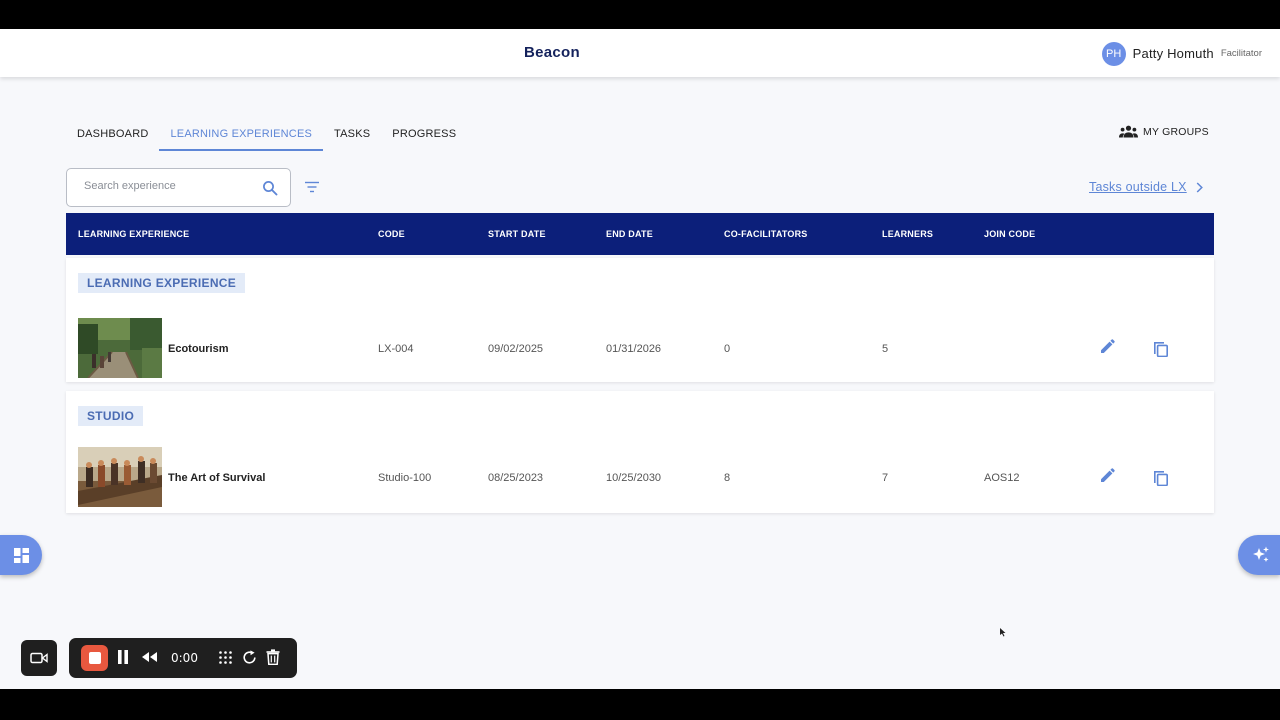 The width and height of the screenshot is (1280, 720). I want to click on group-label: STUDIO, so click(111, 416).